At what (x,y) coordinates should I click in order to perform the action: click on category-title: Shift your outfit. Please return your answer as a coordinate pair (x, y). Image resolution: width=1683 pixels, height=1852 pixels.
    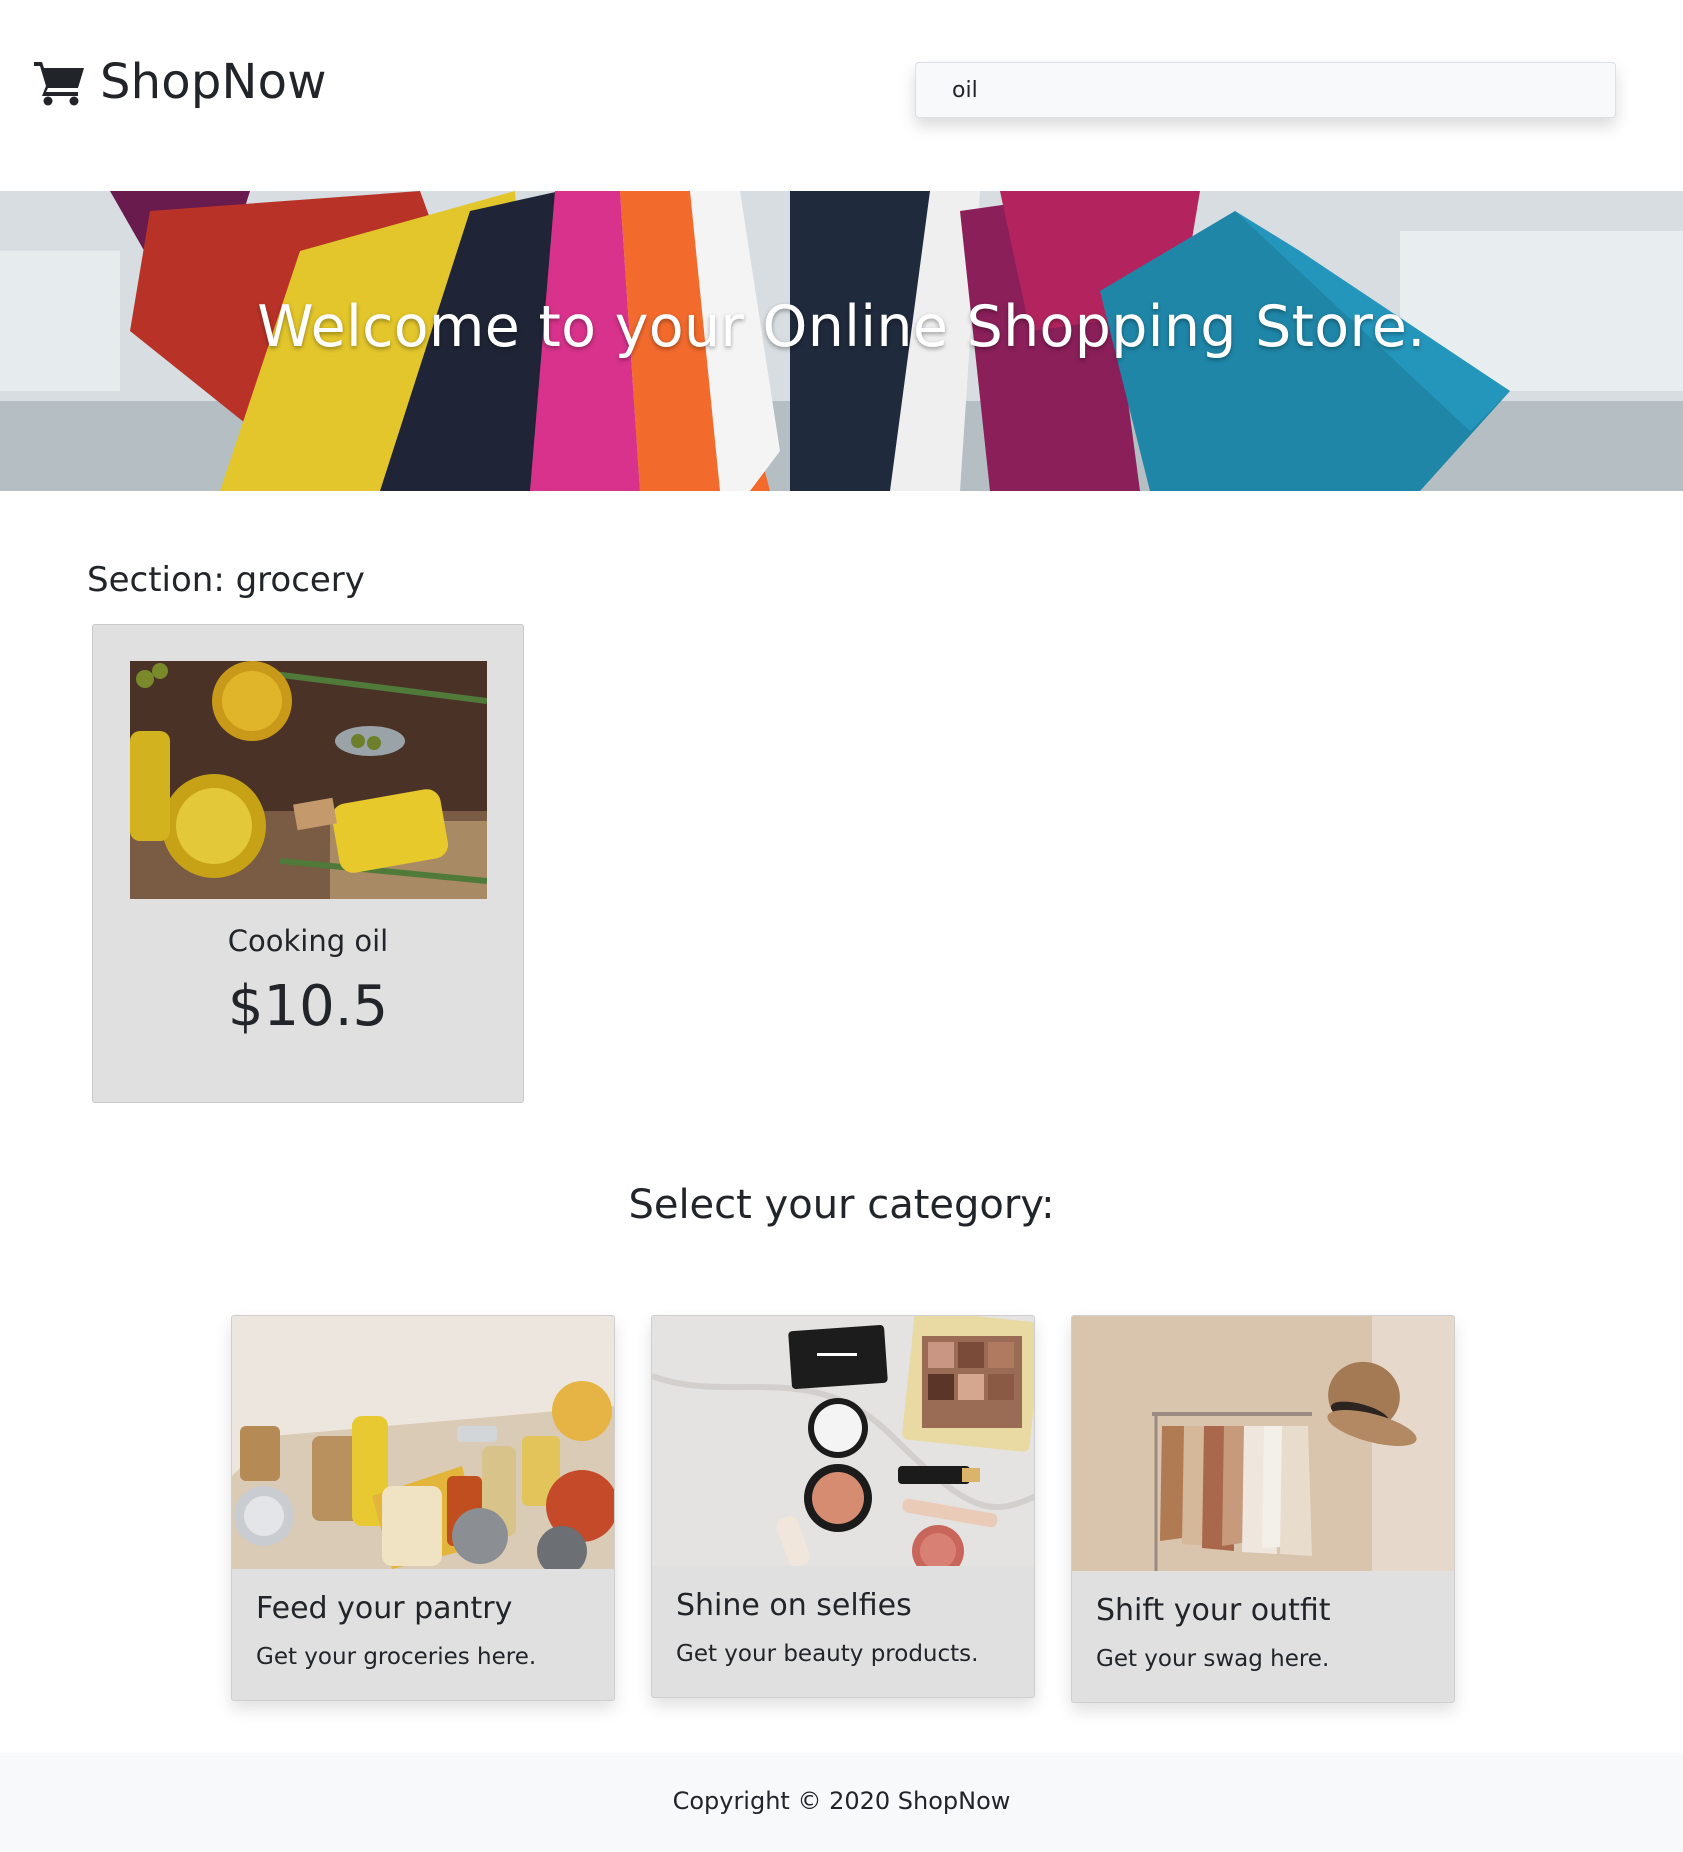
    Looking at the image, I should click on (1213, 1610).